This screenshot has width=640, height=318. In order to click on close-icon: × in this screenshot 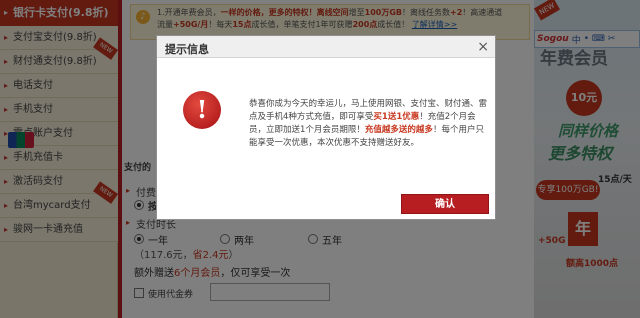, I will do `click(483, 47)`.